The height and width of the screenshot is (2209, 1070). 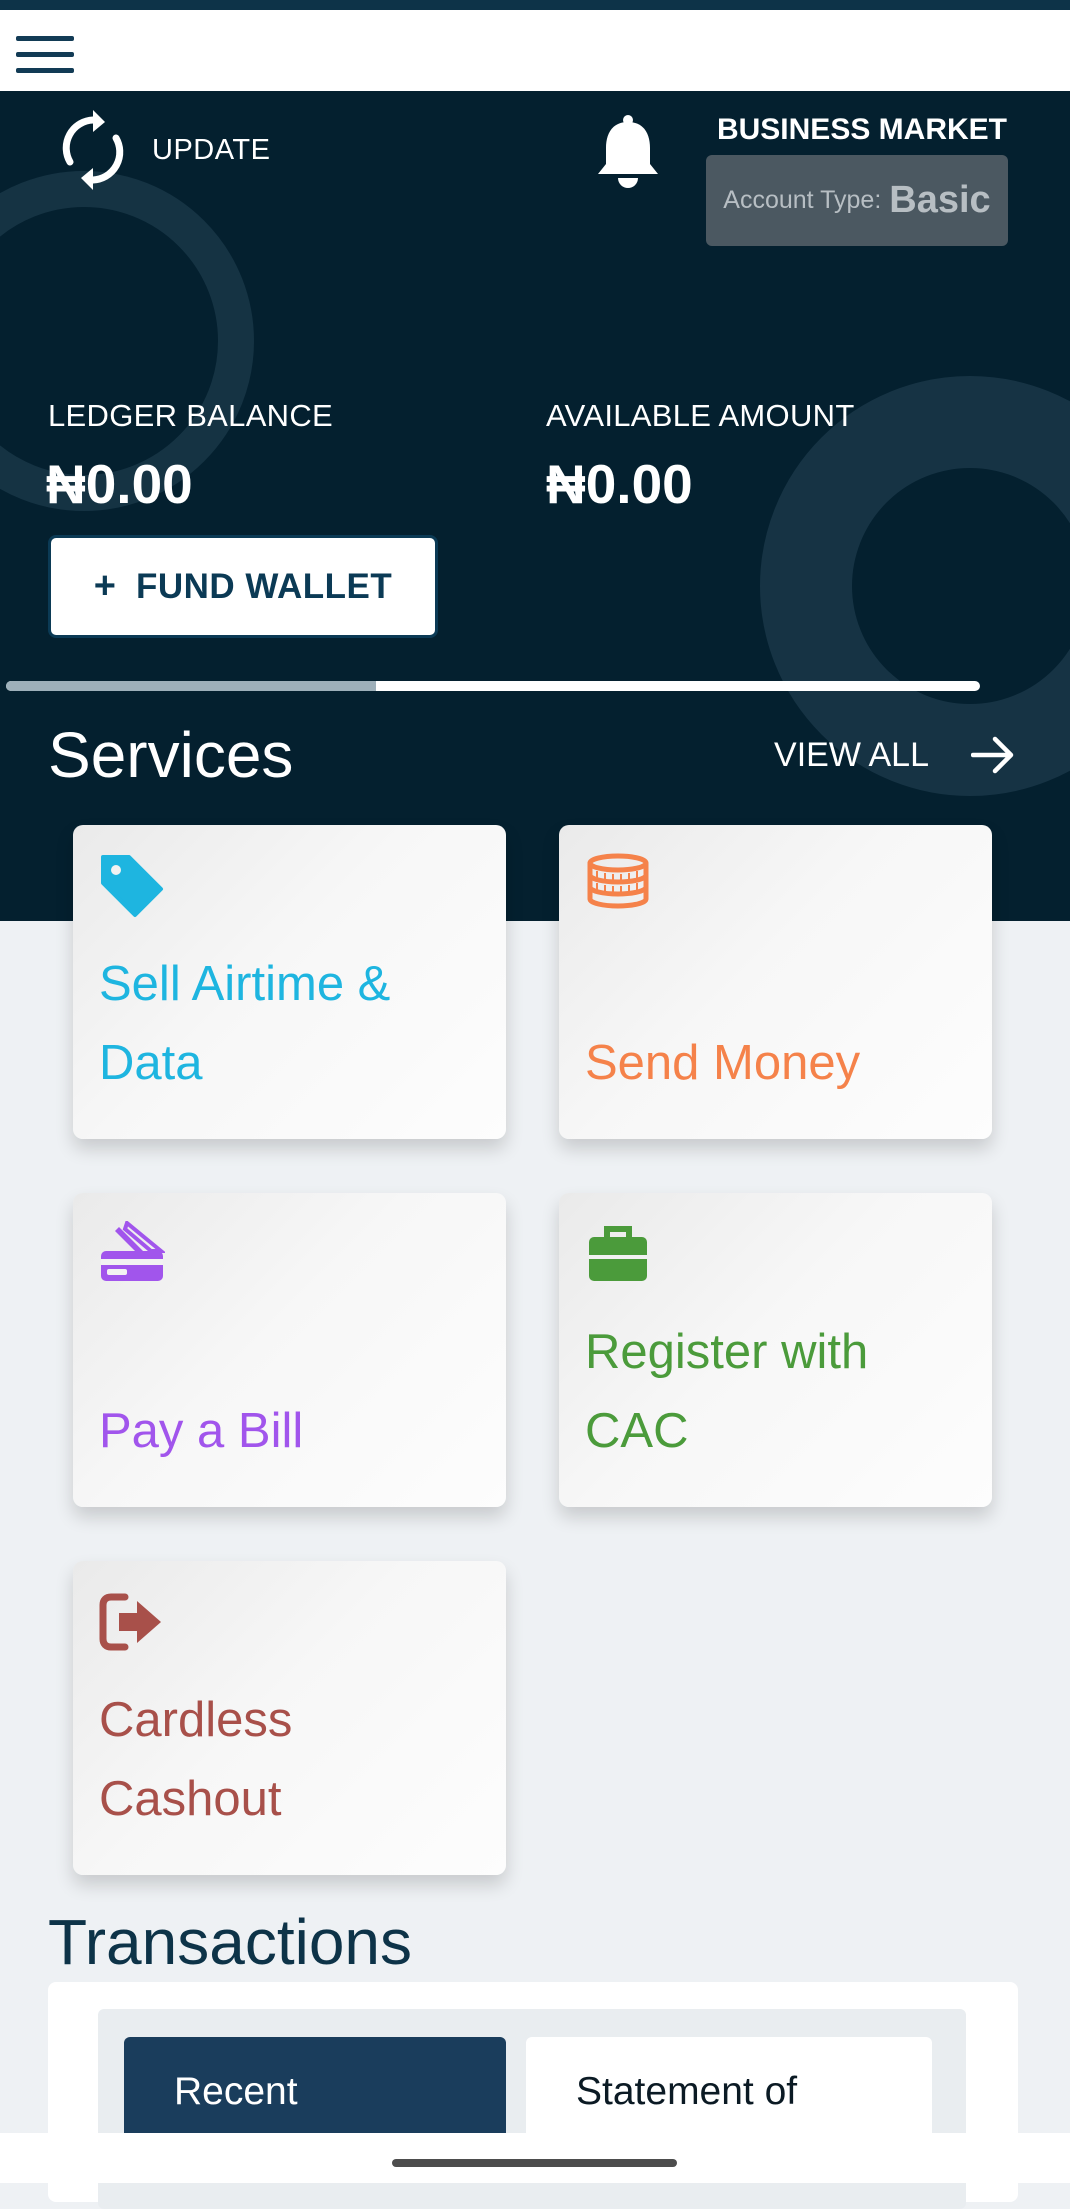 What do you see at coordinates (727, 1391) in the screenshot?
I see `service-label: Register with CAC` at bounding box center [727, 1391].